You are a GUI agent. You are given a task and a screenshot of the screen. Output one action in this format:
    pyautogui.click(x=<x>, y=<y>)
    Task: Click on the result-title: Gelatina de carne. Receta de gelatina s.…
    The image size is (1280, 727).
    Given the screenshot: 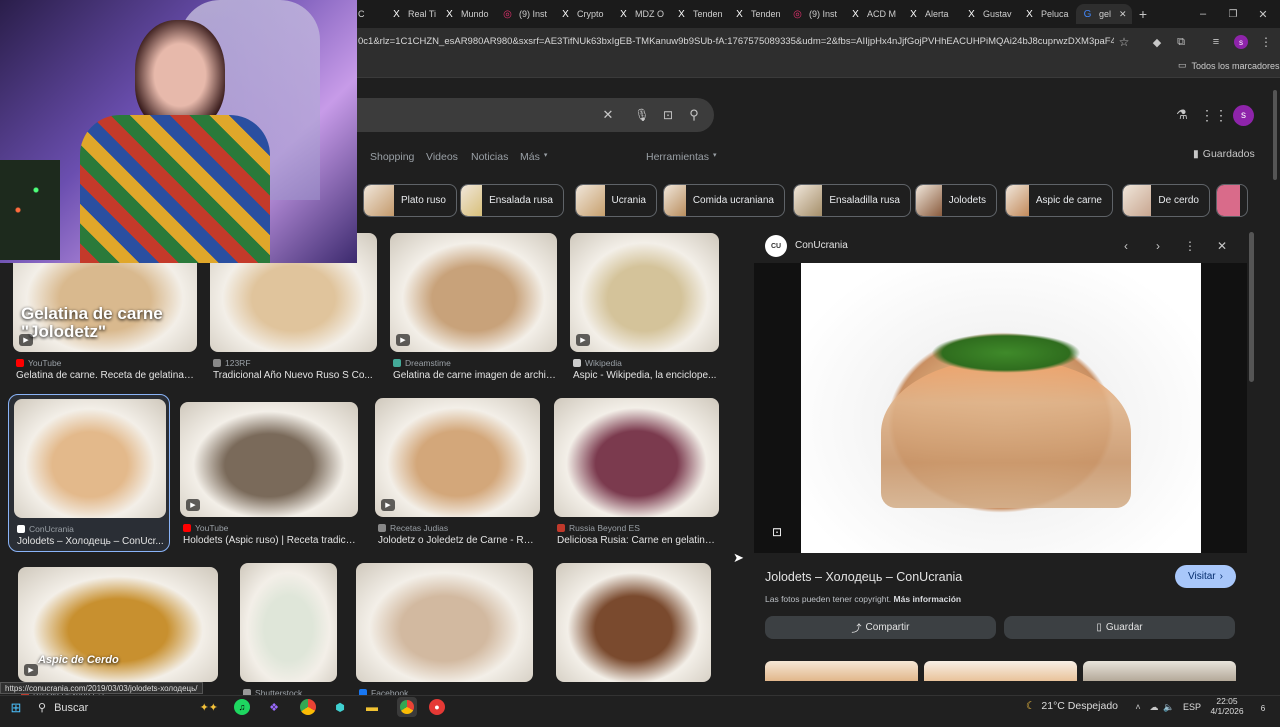 What is the action you would take?
    pyautogui.click(x=106, y=375)
    